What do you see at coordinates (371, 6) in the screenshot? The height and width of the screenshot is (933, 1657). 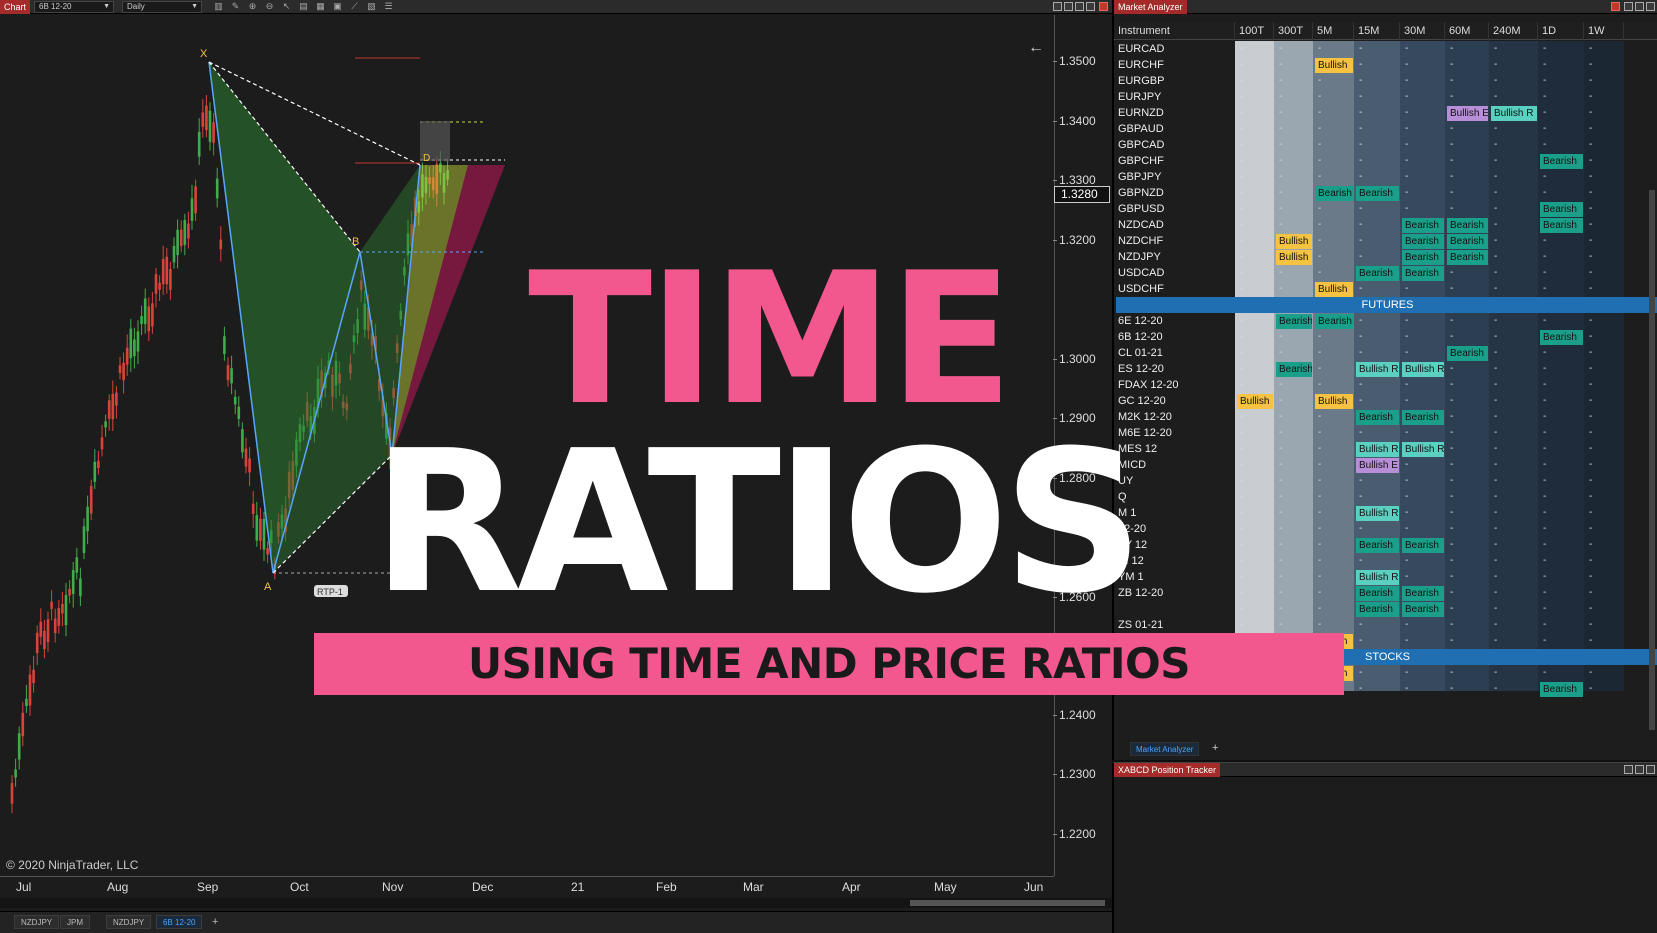 I see `templates-icon: ▧` at bounding box center [371, 6].